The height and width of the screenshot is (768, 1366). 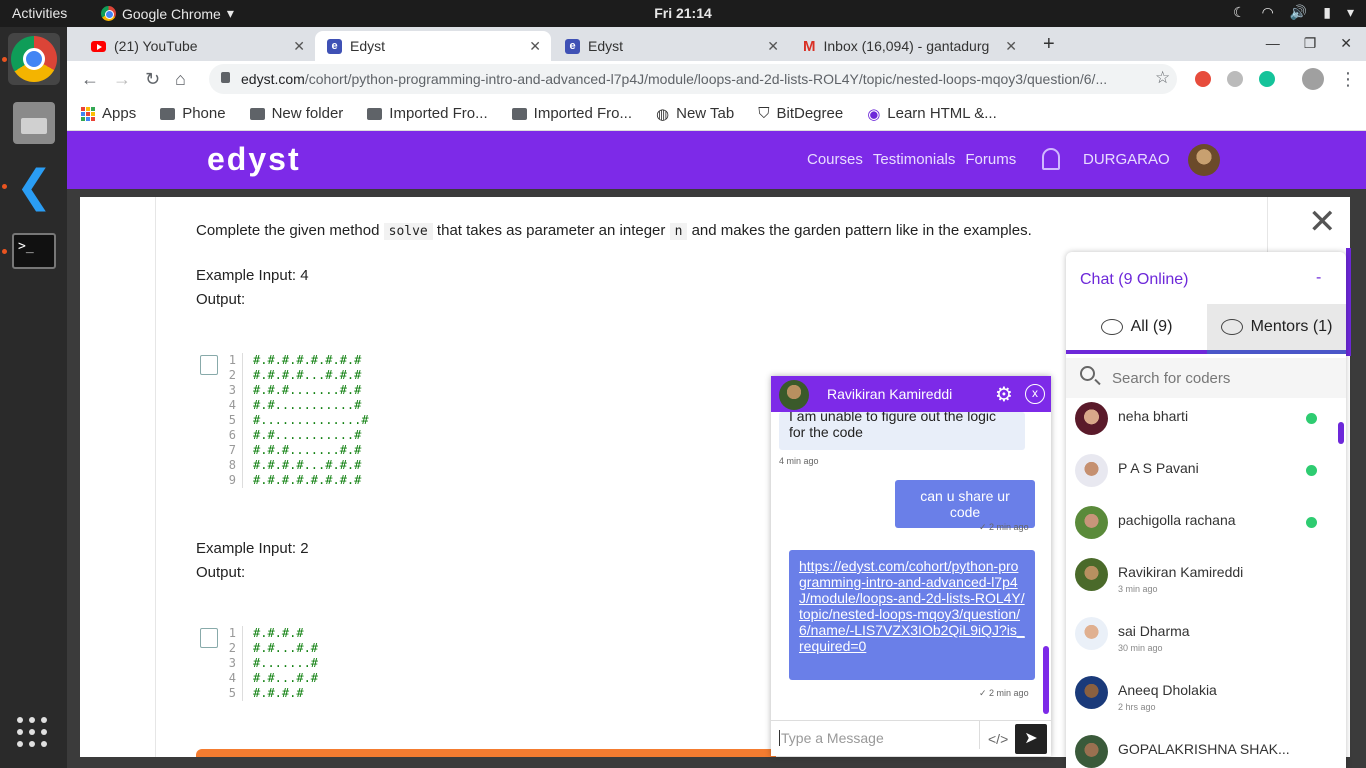 What do you see at coordinates (1051, 159) in the screenshot?
I see `bell-icon` at bounding box center [1051, 159].